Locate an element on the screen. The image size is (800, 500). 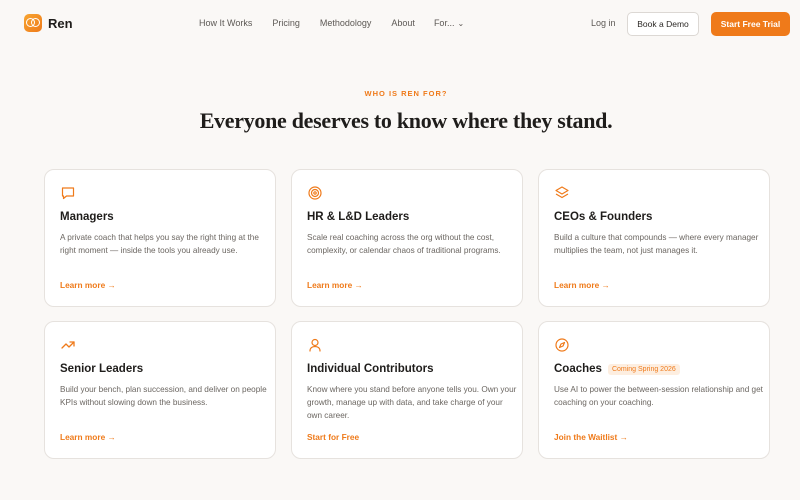
ren-logo-icon is located at coordinates (33, 23).